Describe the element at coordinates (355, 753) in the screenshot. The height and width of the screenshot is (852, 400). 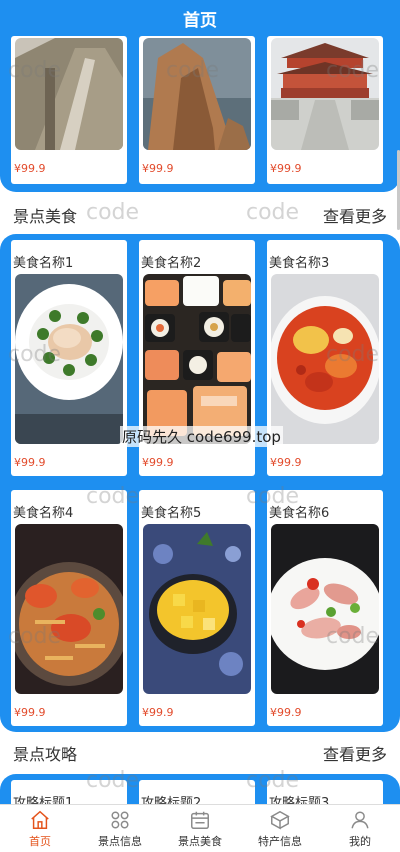
I see `guides-more-link: 查看更多` at that location.